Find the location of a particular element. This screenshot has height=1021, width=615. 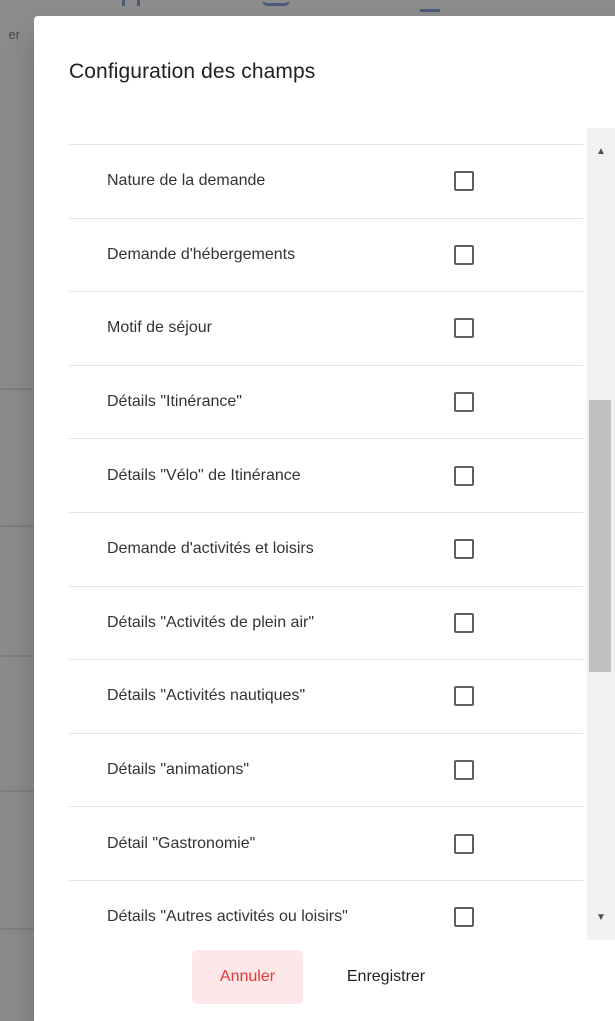

field-row: Demande d'activités et loisirs is located at coordinates (326, 548).